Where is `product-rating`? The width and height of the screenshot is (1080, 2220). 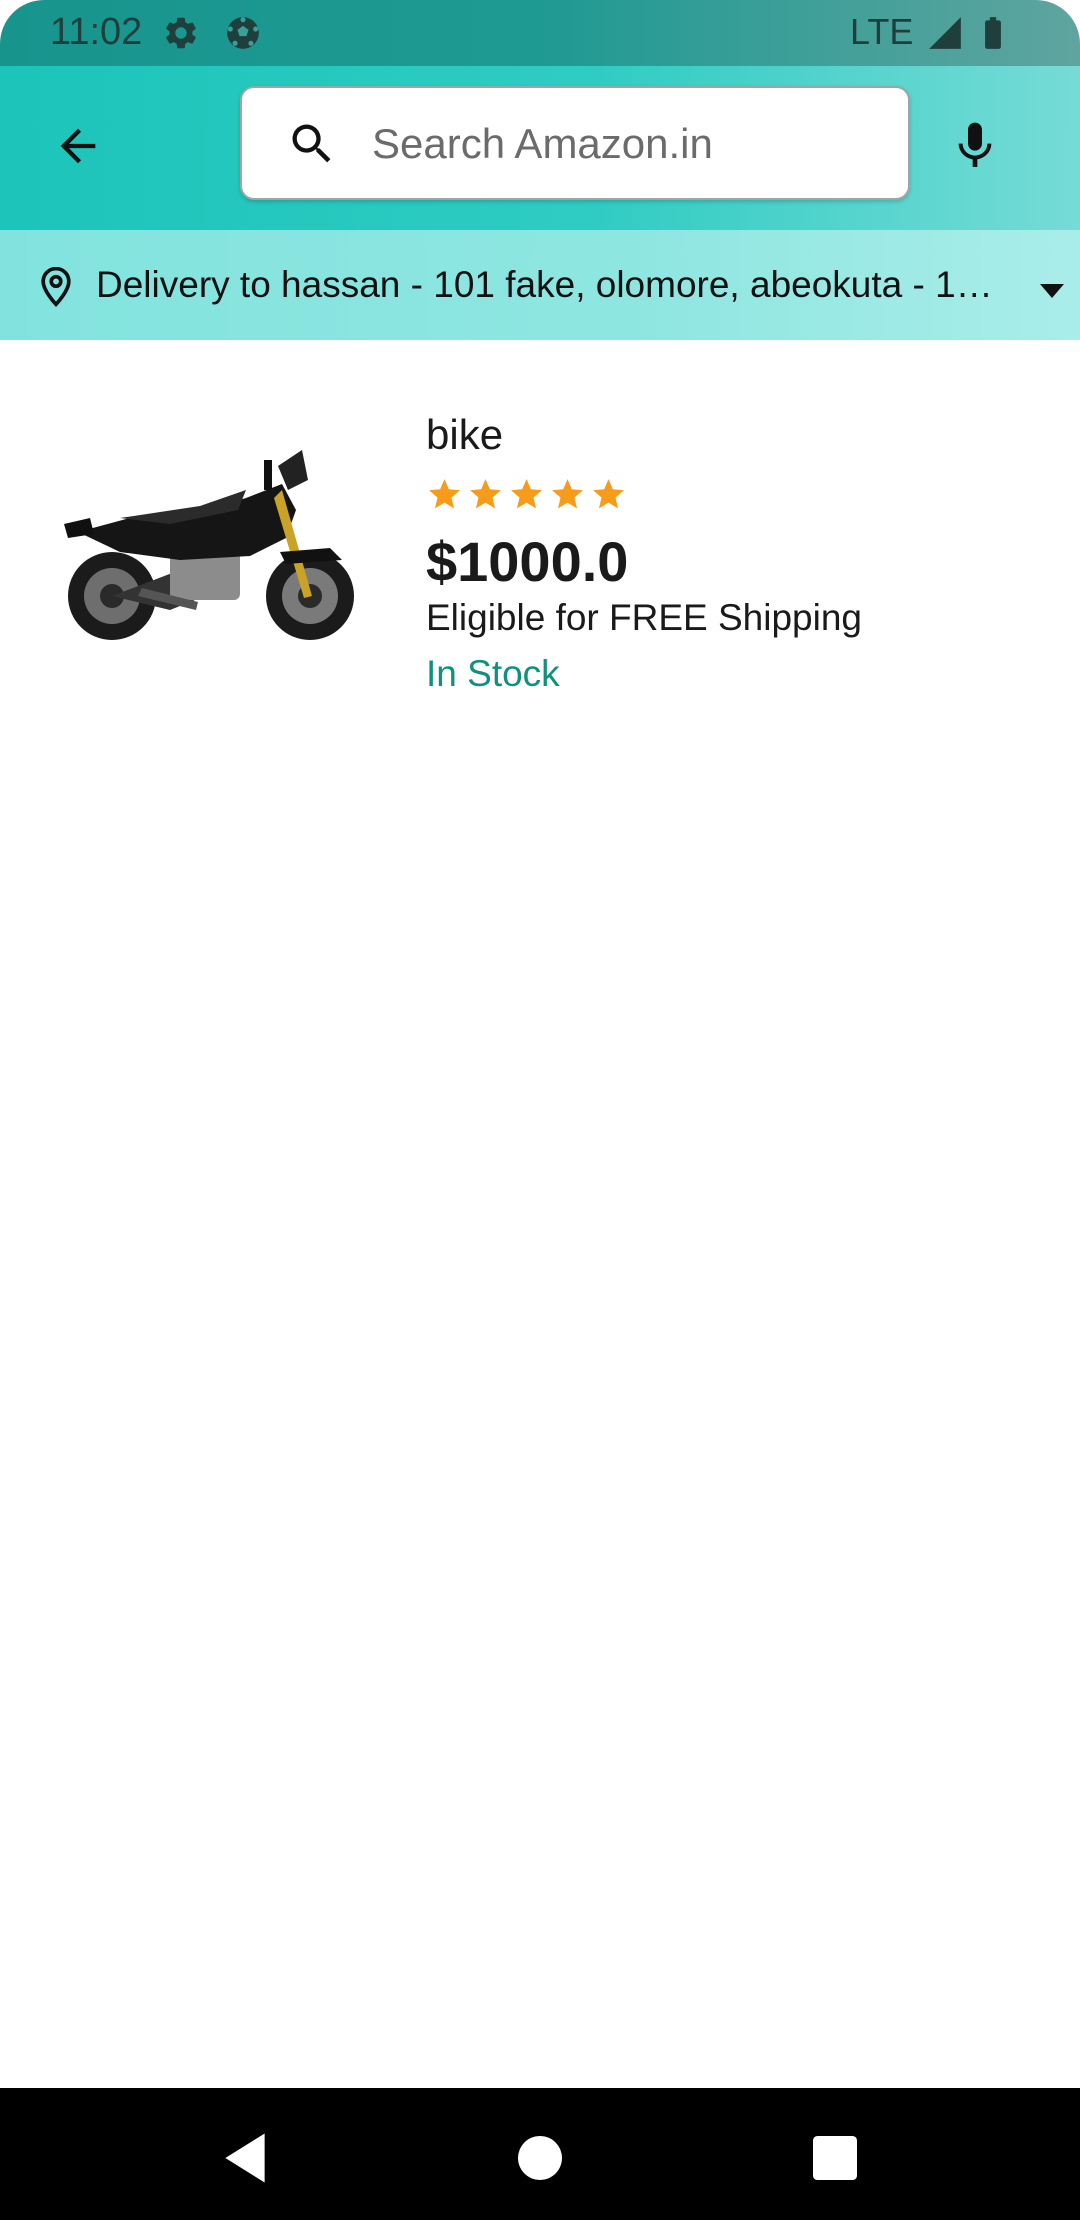 product-rating is located at coordinates (526, 498).